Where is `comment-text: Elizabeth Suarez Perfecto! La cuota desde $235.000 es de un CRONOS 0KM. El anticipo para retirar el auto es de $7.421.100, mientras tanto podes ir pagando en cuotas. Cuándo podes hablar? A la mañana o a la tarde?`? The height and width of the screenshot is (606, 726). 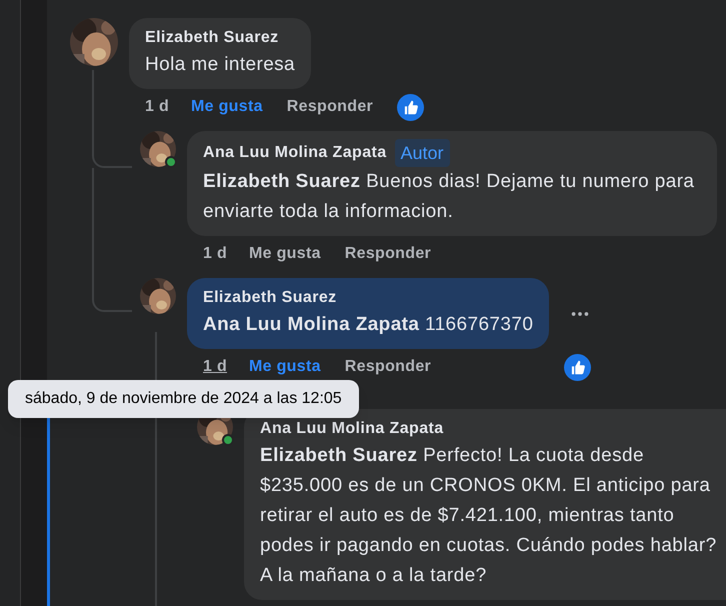 comment-text: Elizabeth Suarez Perfecto! La cuota desde $235.000 es de un CRONOS 0KM. El anticipo para retirar el auto es de $7.421.100, mientras tanto podes ir pagando en cuotas. Cuándo podes hablar? A la mañana o a la tarde? is located at coordinates (489, 516).